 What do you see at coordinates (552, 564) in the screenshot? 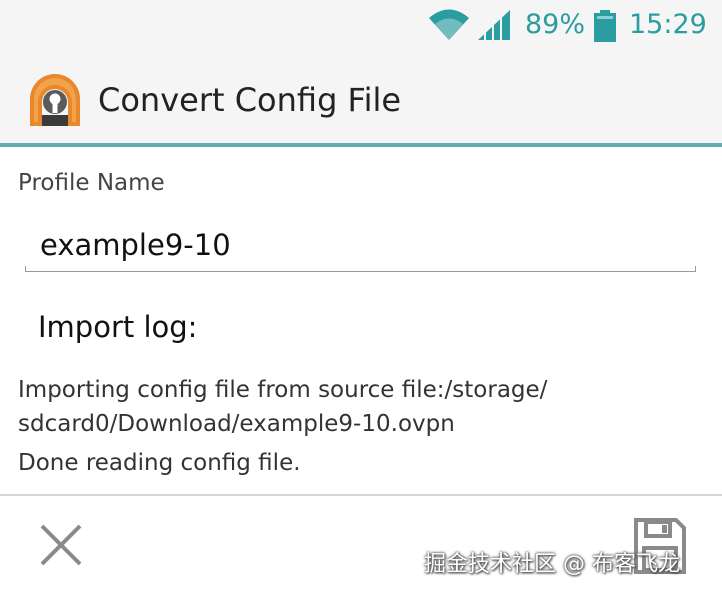
I see `watermark: 掘金技术社区 @ 布客飞龙` at bounding box center [552, 564].